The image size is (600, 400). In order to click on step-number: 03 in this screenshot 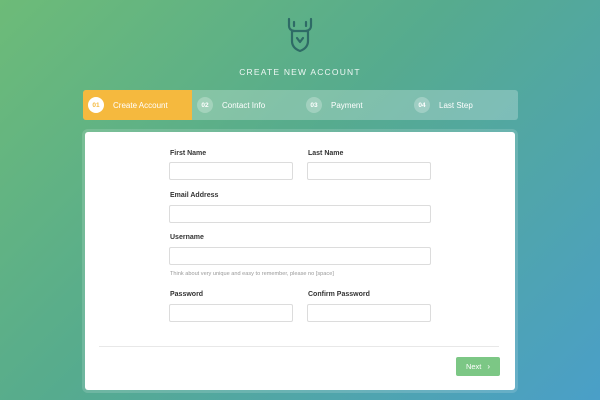, I will do `click(314, 105)`.